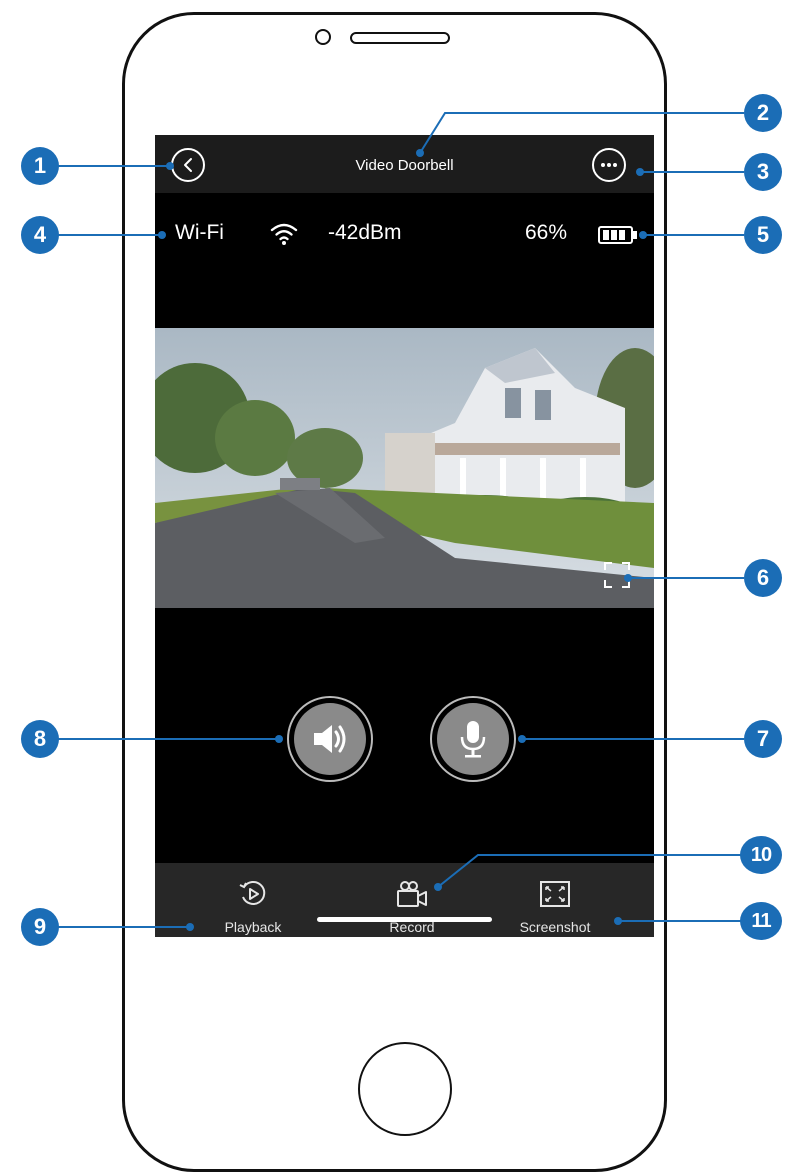  I want to click on callout-9: 9, so click(40, 927).